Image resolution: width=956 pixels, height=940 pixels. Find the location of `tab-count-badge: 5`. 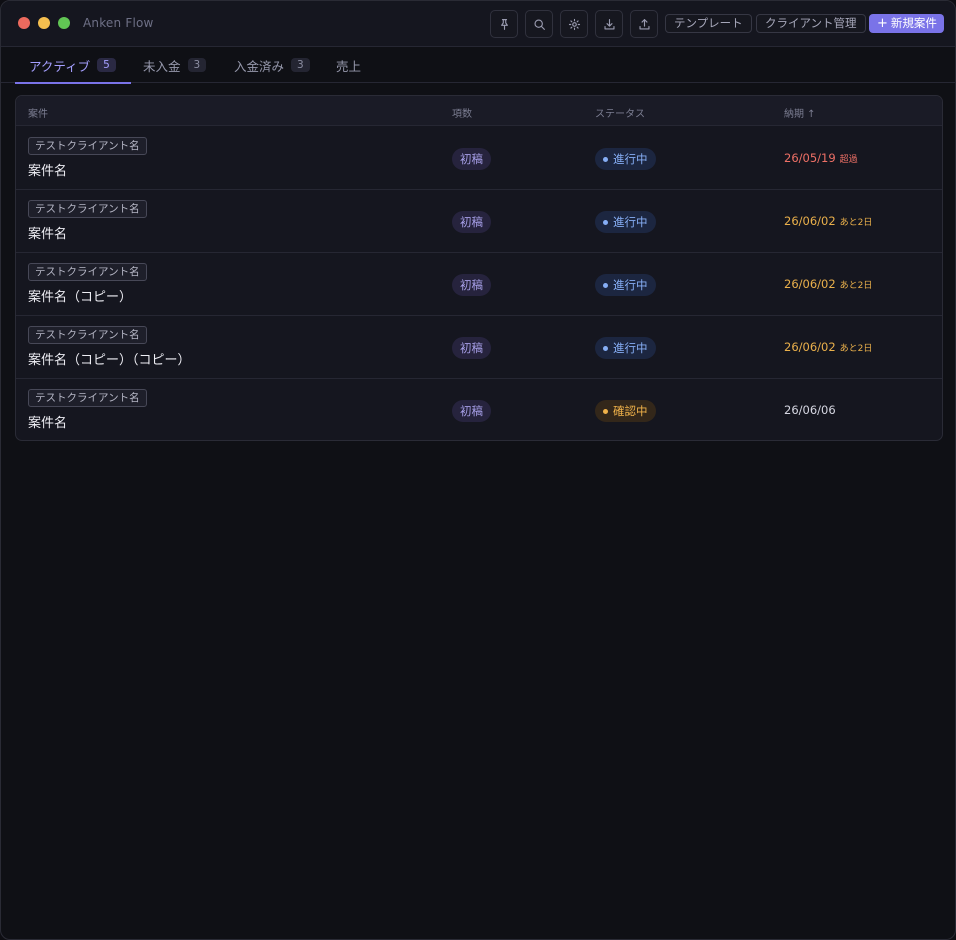

tab-count-badge: 5 is located at coordinates (106, 65).